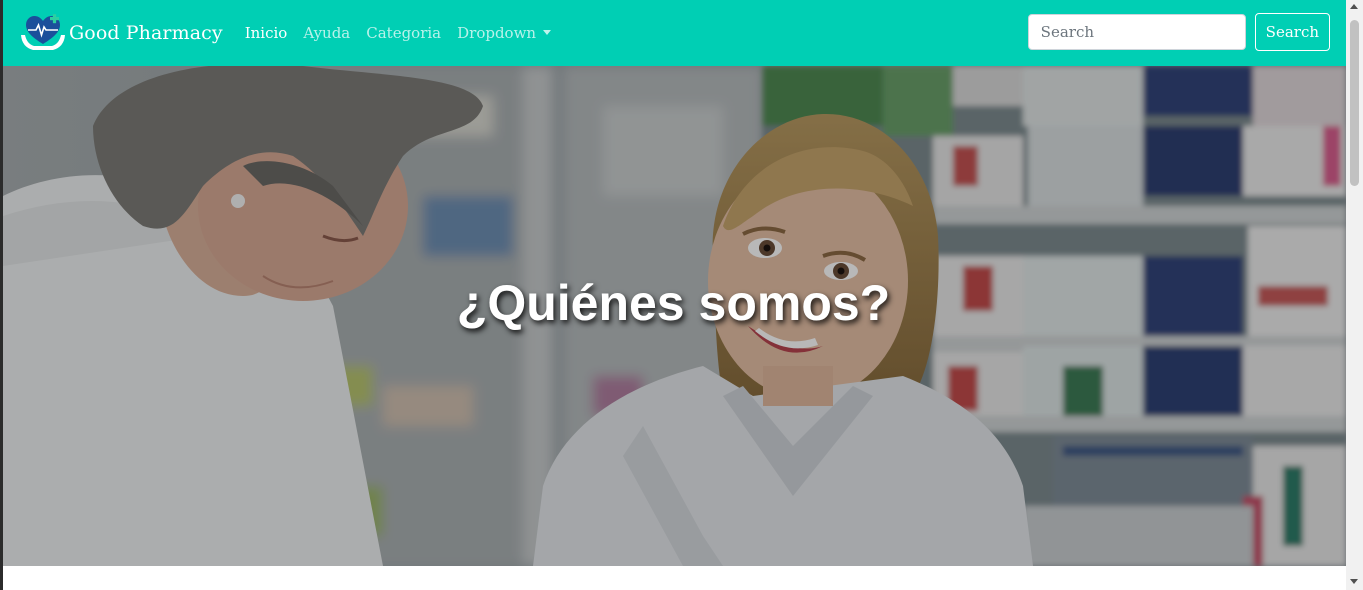 The height and width of the screenshot is (590, 1363). What do you see at coordinates (674, 578) in the screenshot?
I see `page-content-start` at bounding box center [674, 578].